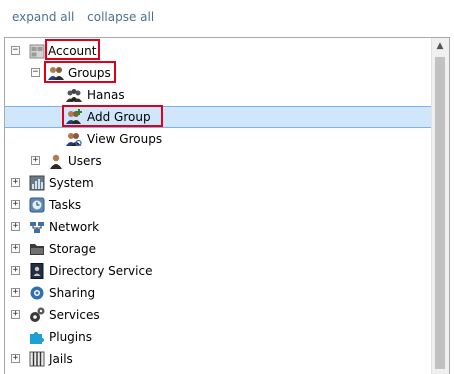 The width and height of the screenshot is (454, 374). What do you see at coordinates (37, 338) in the screenshot?
I see `plugins-puzzle-icon` at bounding box center [37, 338].